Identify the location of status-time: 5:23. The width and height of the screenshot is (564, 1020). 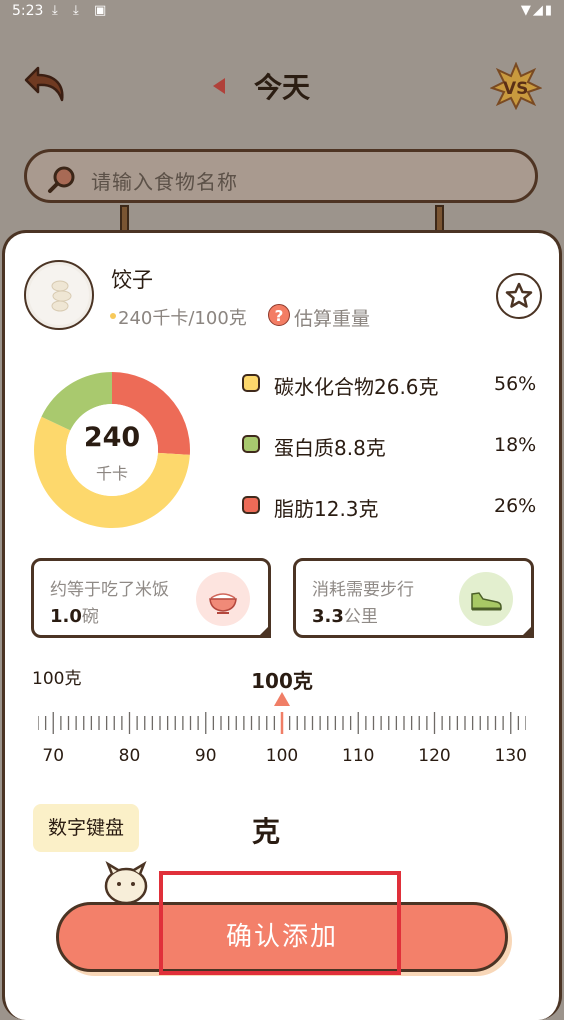
(28, 11).